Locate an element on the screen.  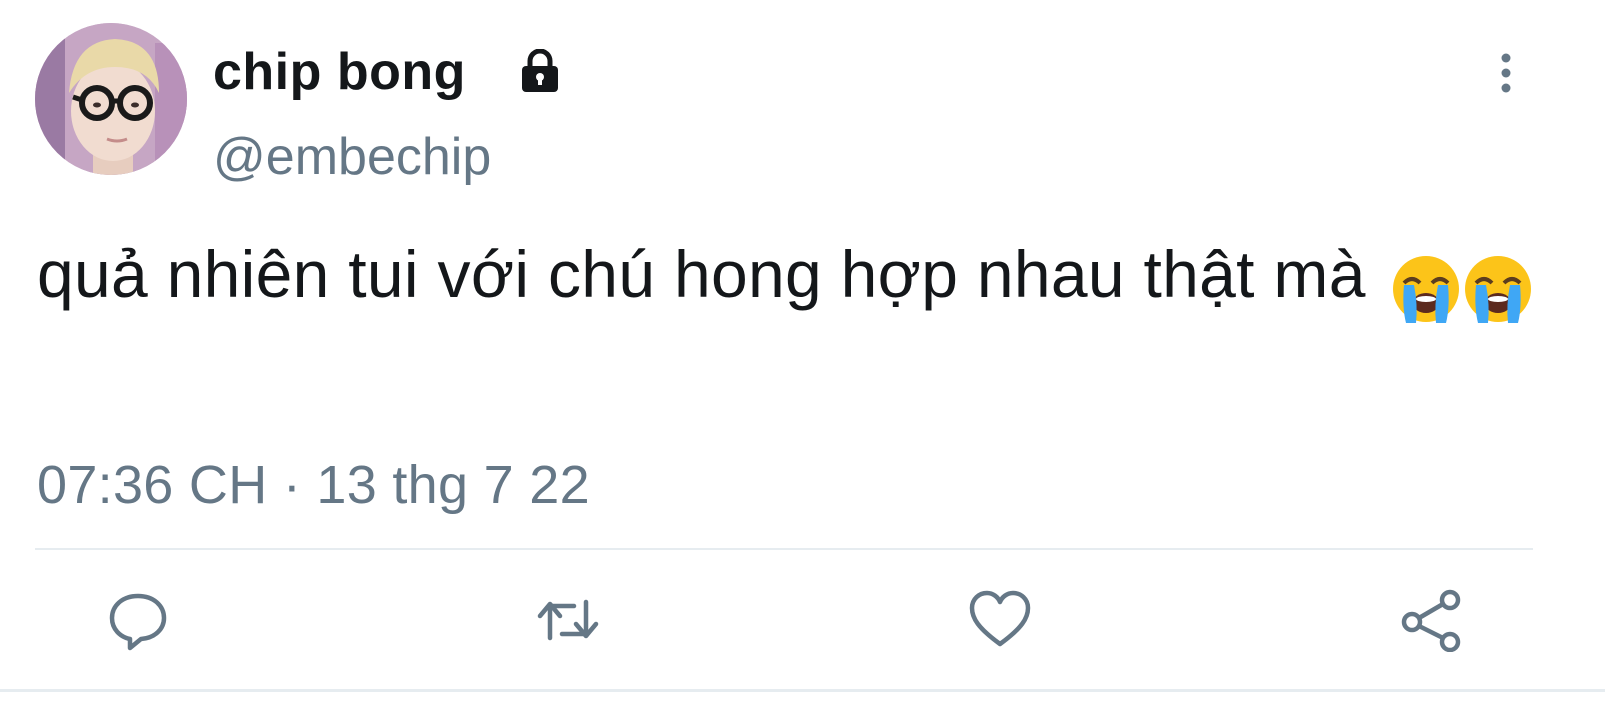
share-button is located at coordinates (1432, 620).